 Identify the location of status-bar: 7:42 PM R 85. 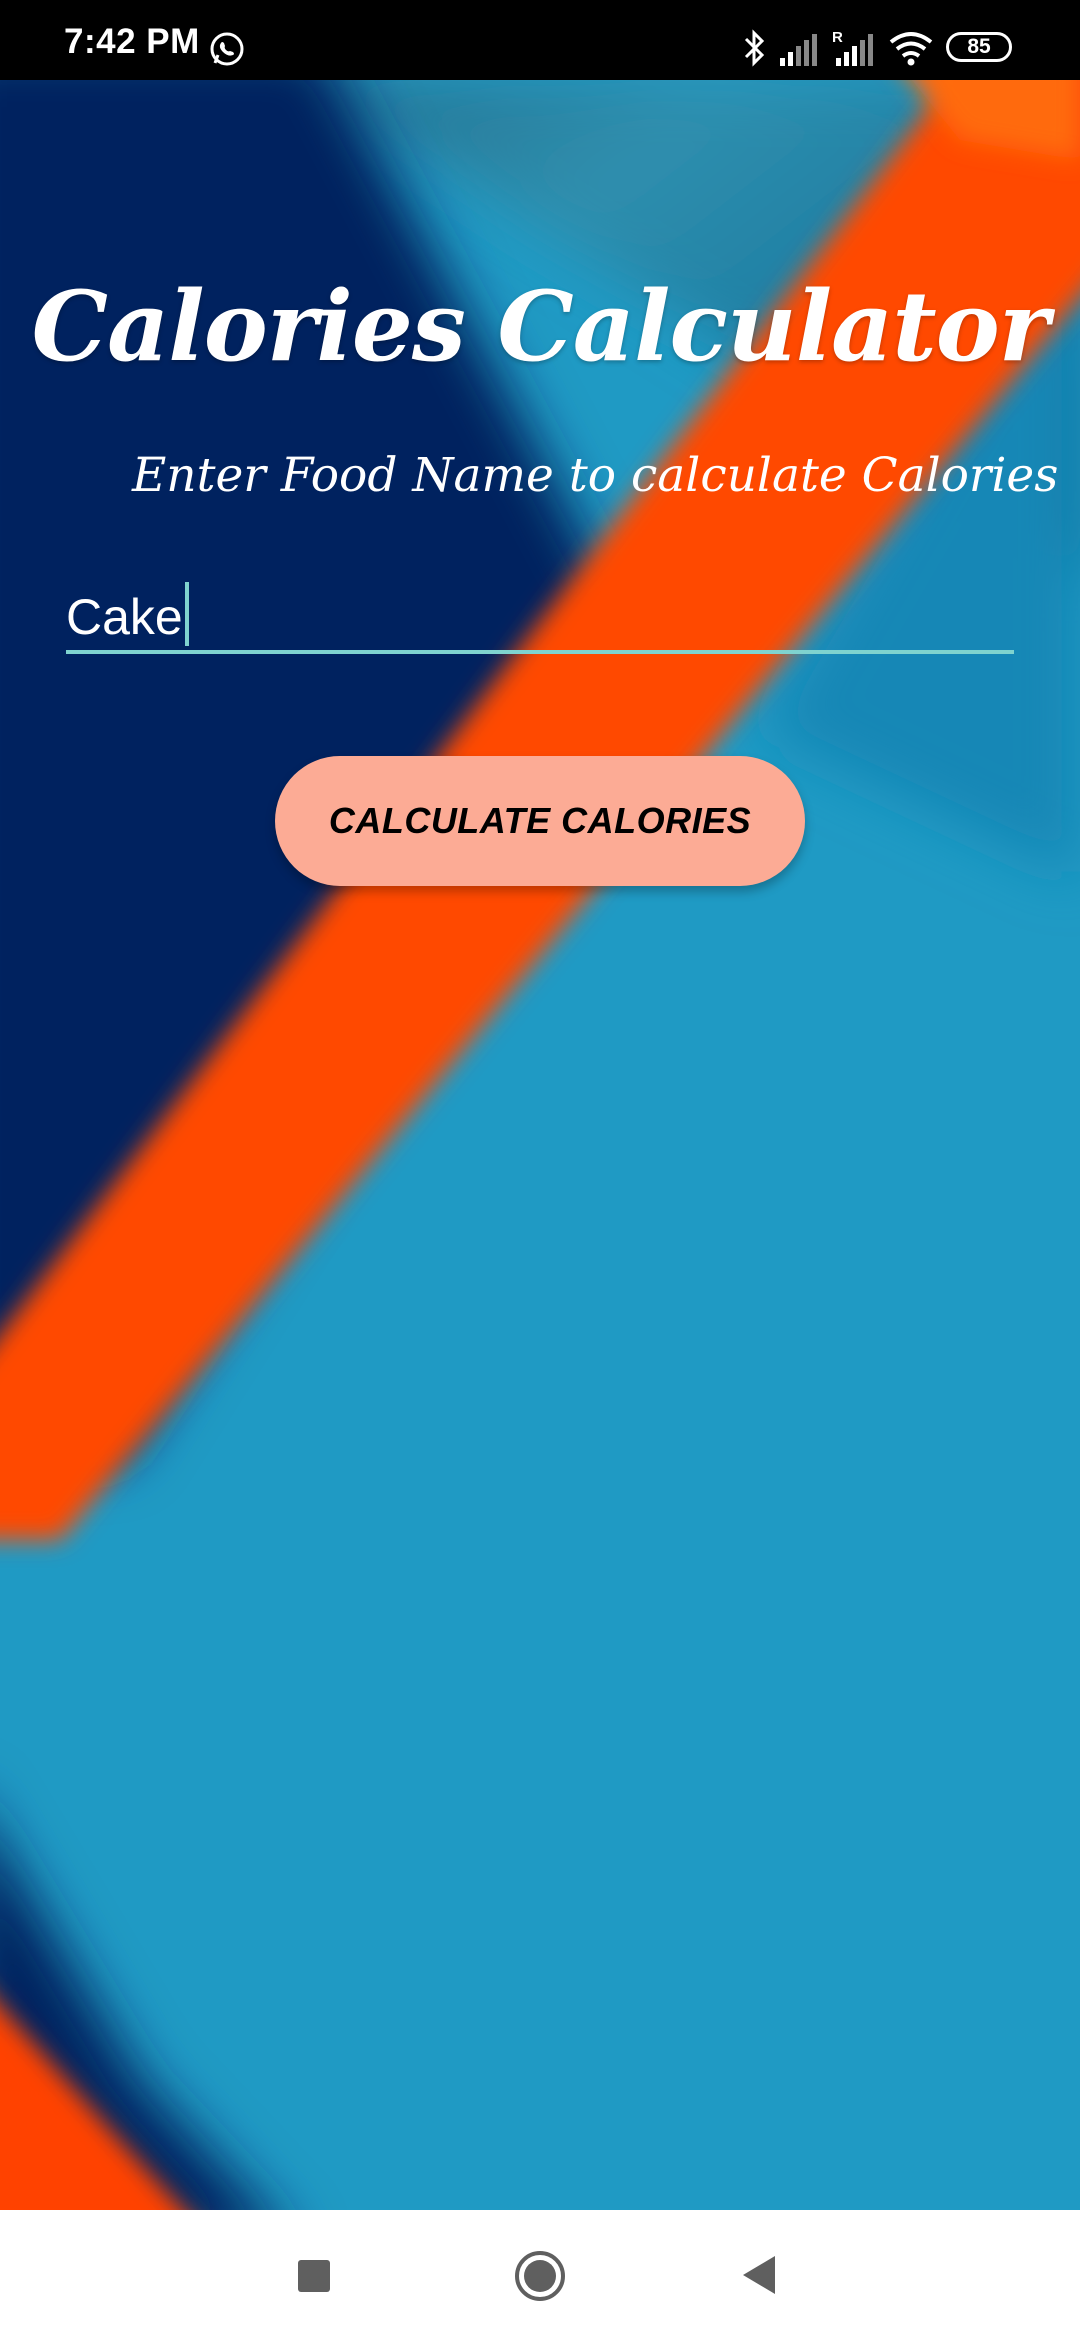
(540, 40).